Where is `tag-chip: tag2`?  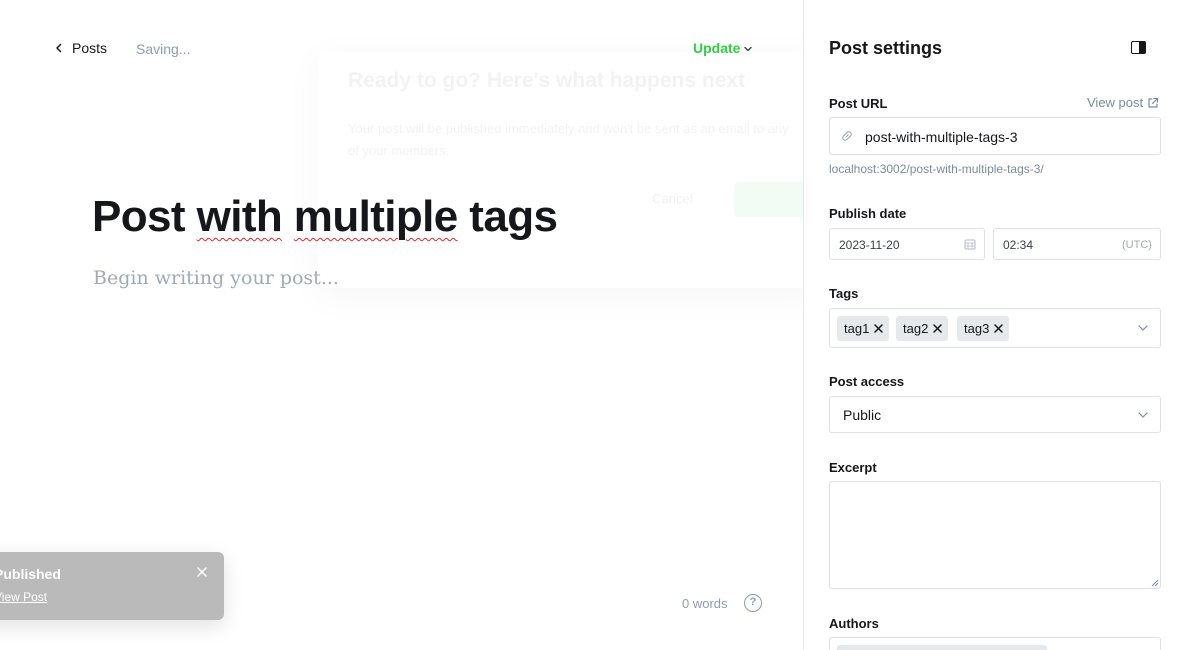 tag-chip: tag2 is located at coordinates (922, 328).